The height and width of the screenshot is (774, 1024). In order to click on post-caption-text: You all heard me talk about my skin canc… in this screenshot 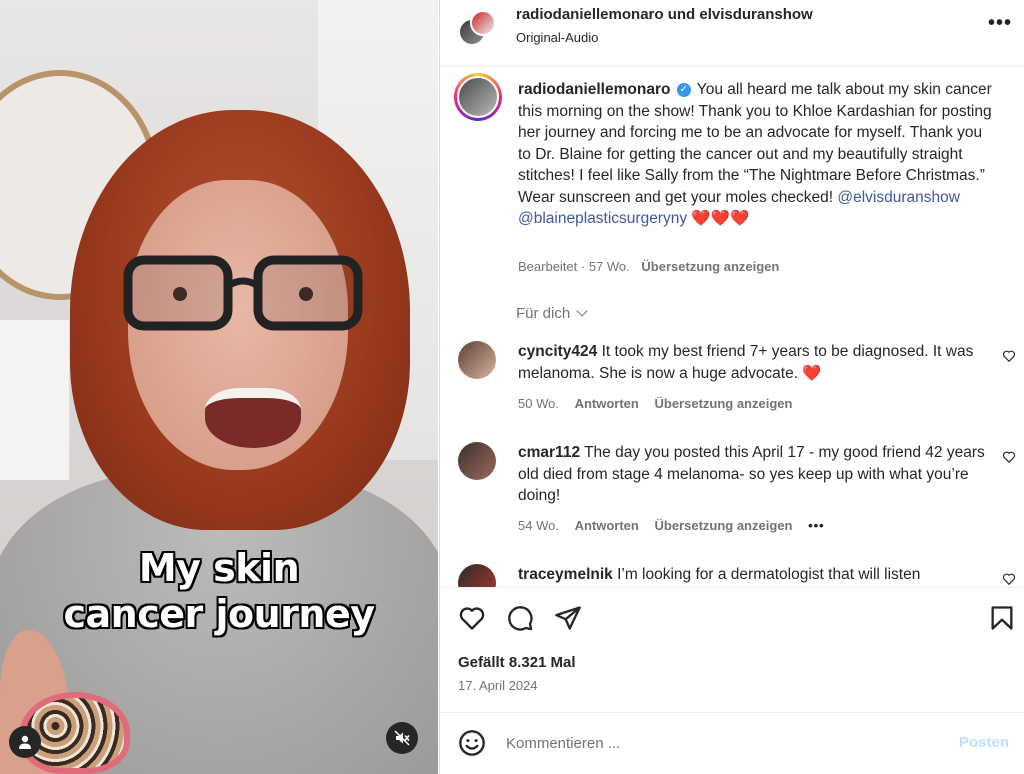, I will do `click(755, 143)`.